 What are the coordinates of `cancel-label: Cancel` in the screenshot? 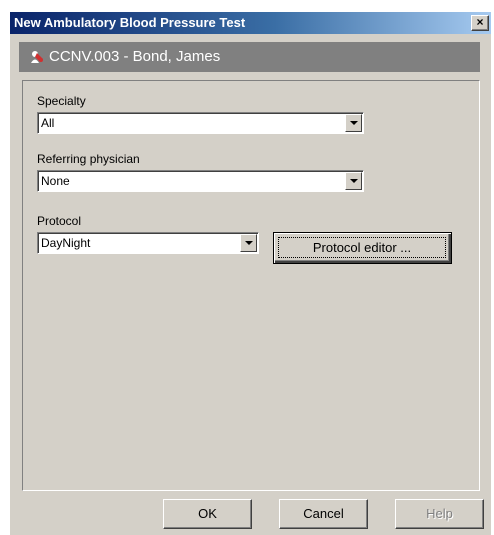 It's located at (323, 513).